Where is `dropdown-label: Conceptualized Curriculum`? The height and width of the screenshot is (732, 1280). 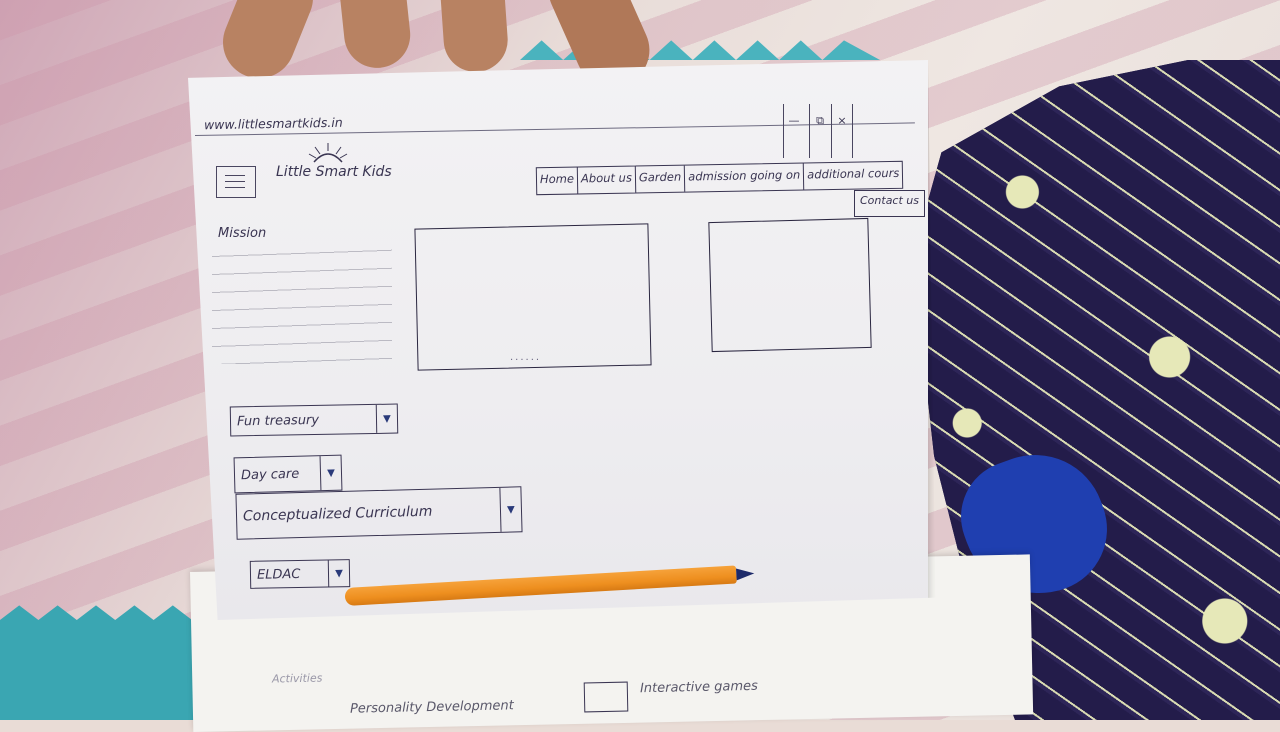
dropdown-label: Conceptualized Curriculum is located at coordinates (337, 514).